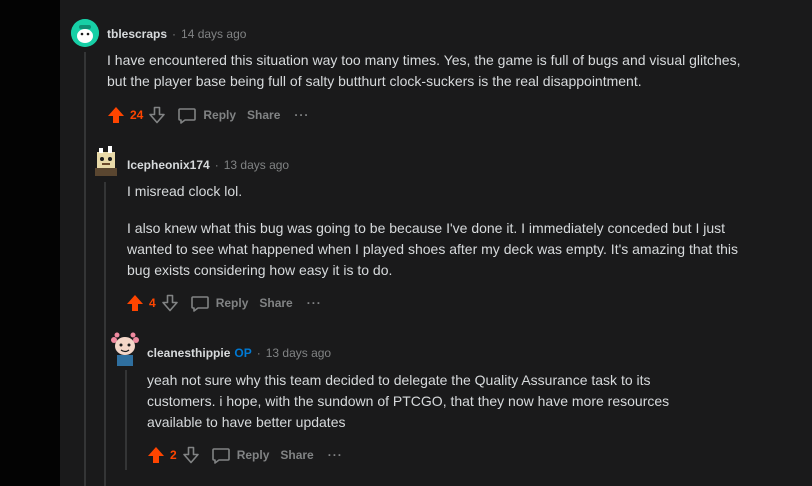  I want to click on comment-timestamp: 14 days ago, so click(213, 34).